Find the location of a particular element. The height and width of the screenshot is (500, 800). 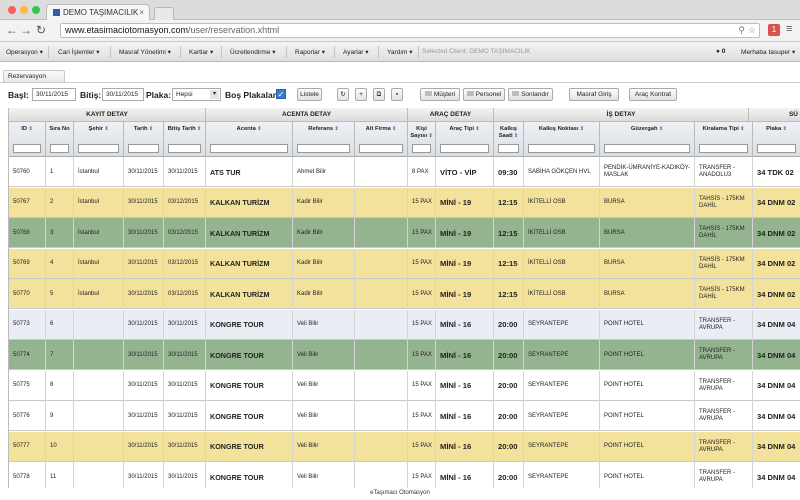

add-icon: + is located at coordinates (361, 94).